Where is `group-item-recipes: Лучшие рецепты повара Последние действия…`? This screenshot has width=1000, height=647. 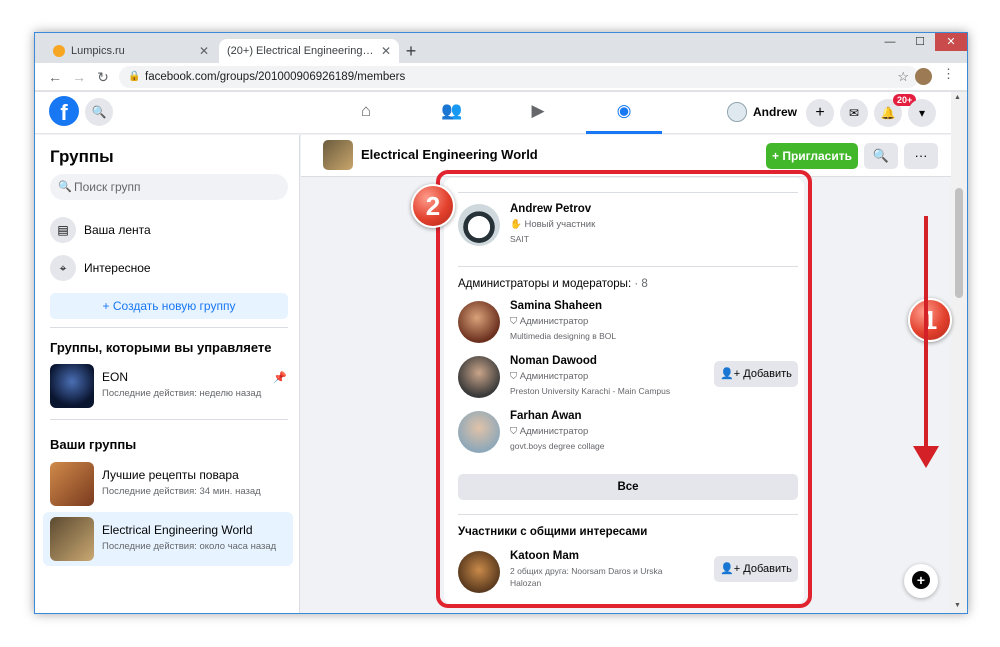 group-item-recipes: Лучшие рецепты повара Последние действия… is located at coordinates (168, 484).